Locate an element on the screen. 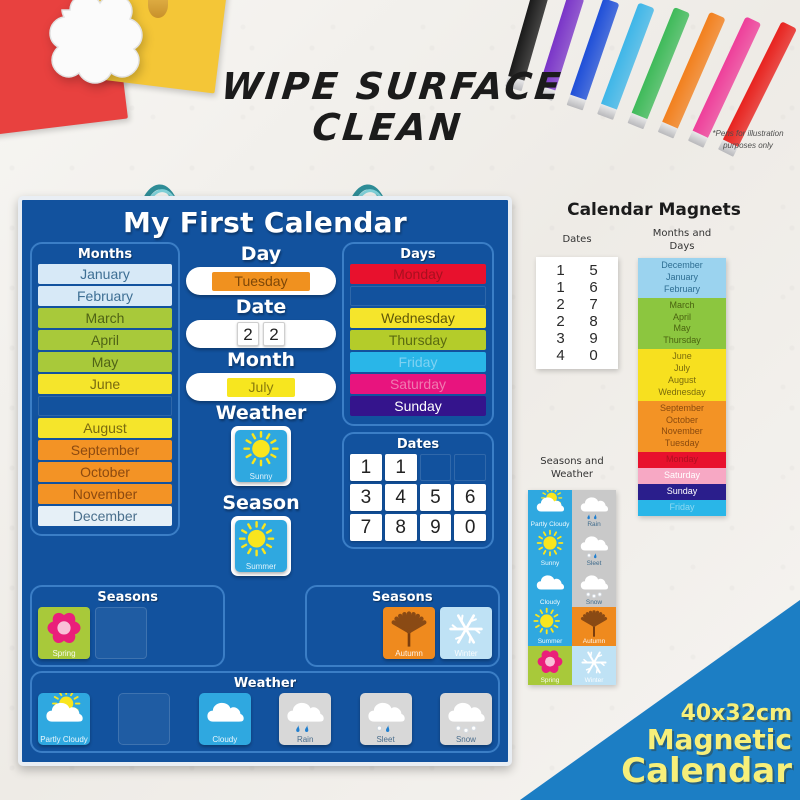 This screenshot has width=800, height=800. season-tile-autumn: Autumn is located at coordinates (409, 633).